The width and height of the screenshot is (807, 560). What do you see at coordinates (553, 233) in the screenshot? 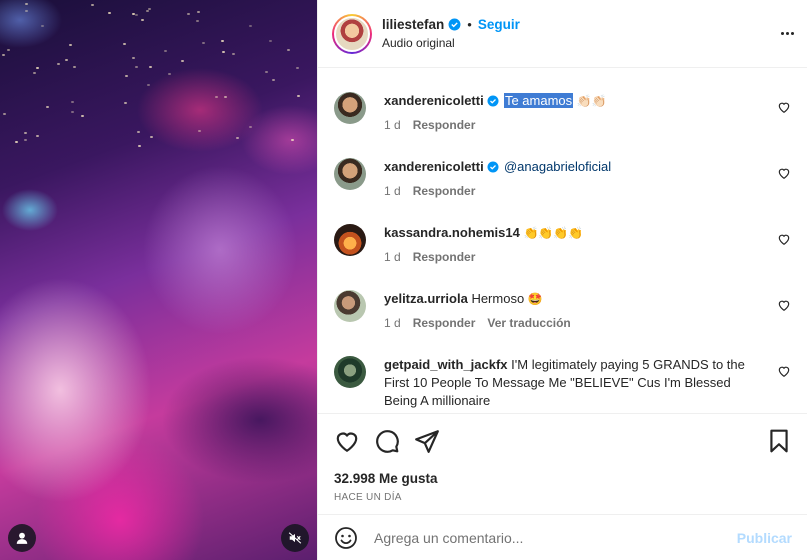
I see `comment-emoji: 👏👏👏👏` at bounding box center [553, 233].